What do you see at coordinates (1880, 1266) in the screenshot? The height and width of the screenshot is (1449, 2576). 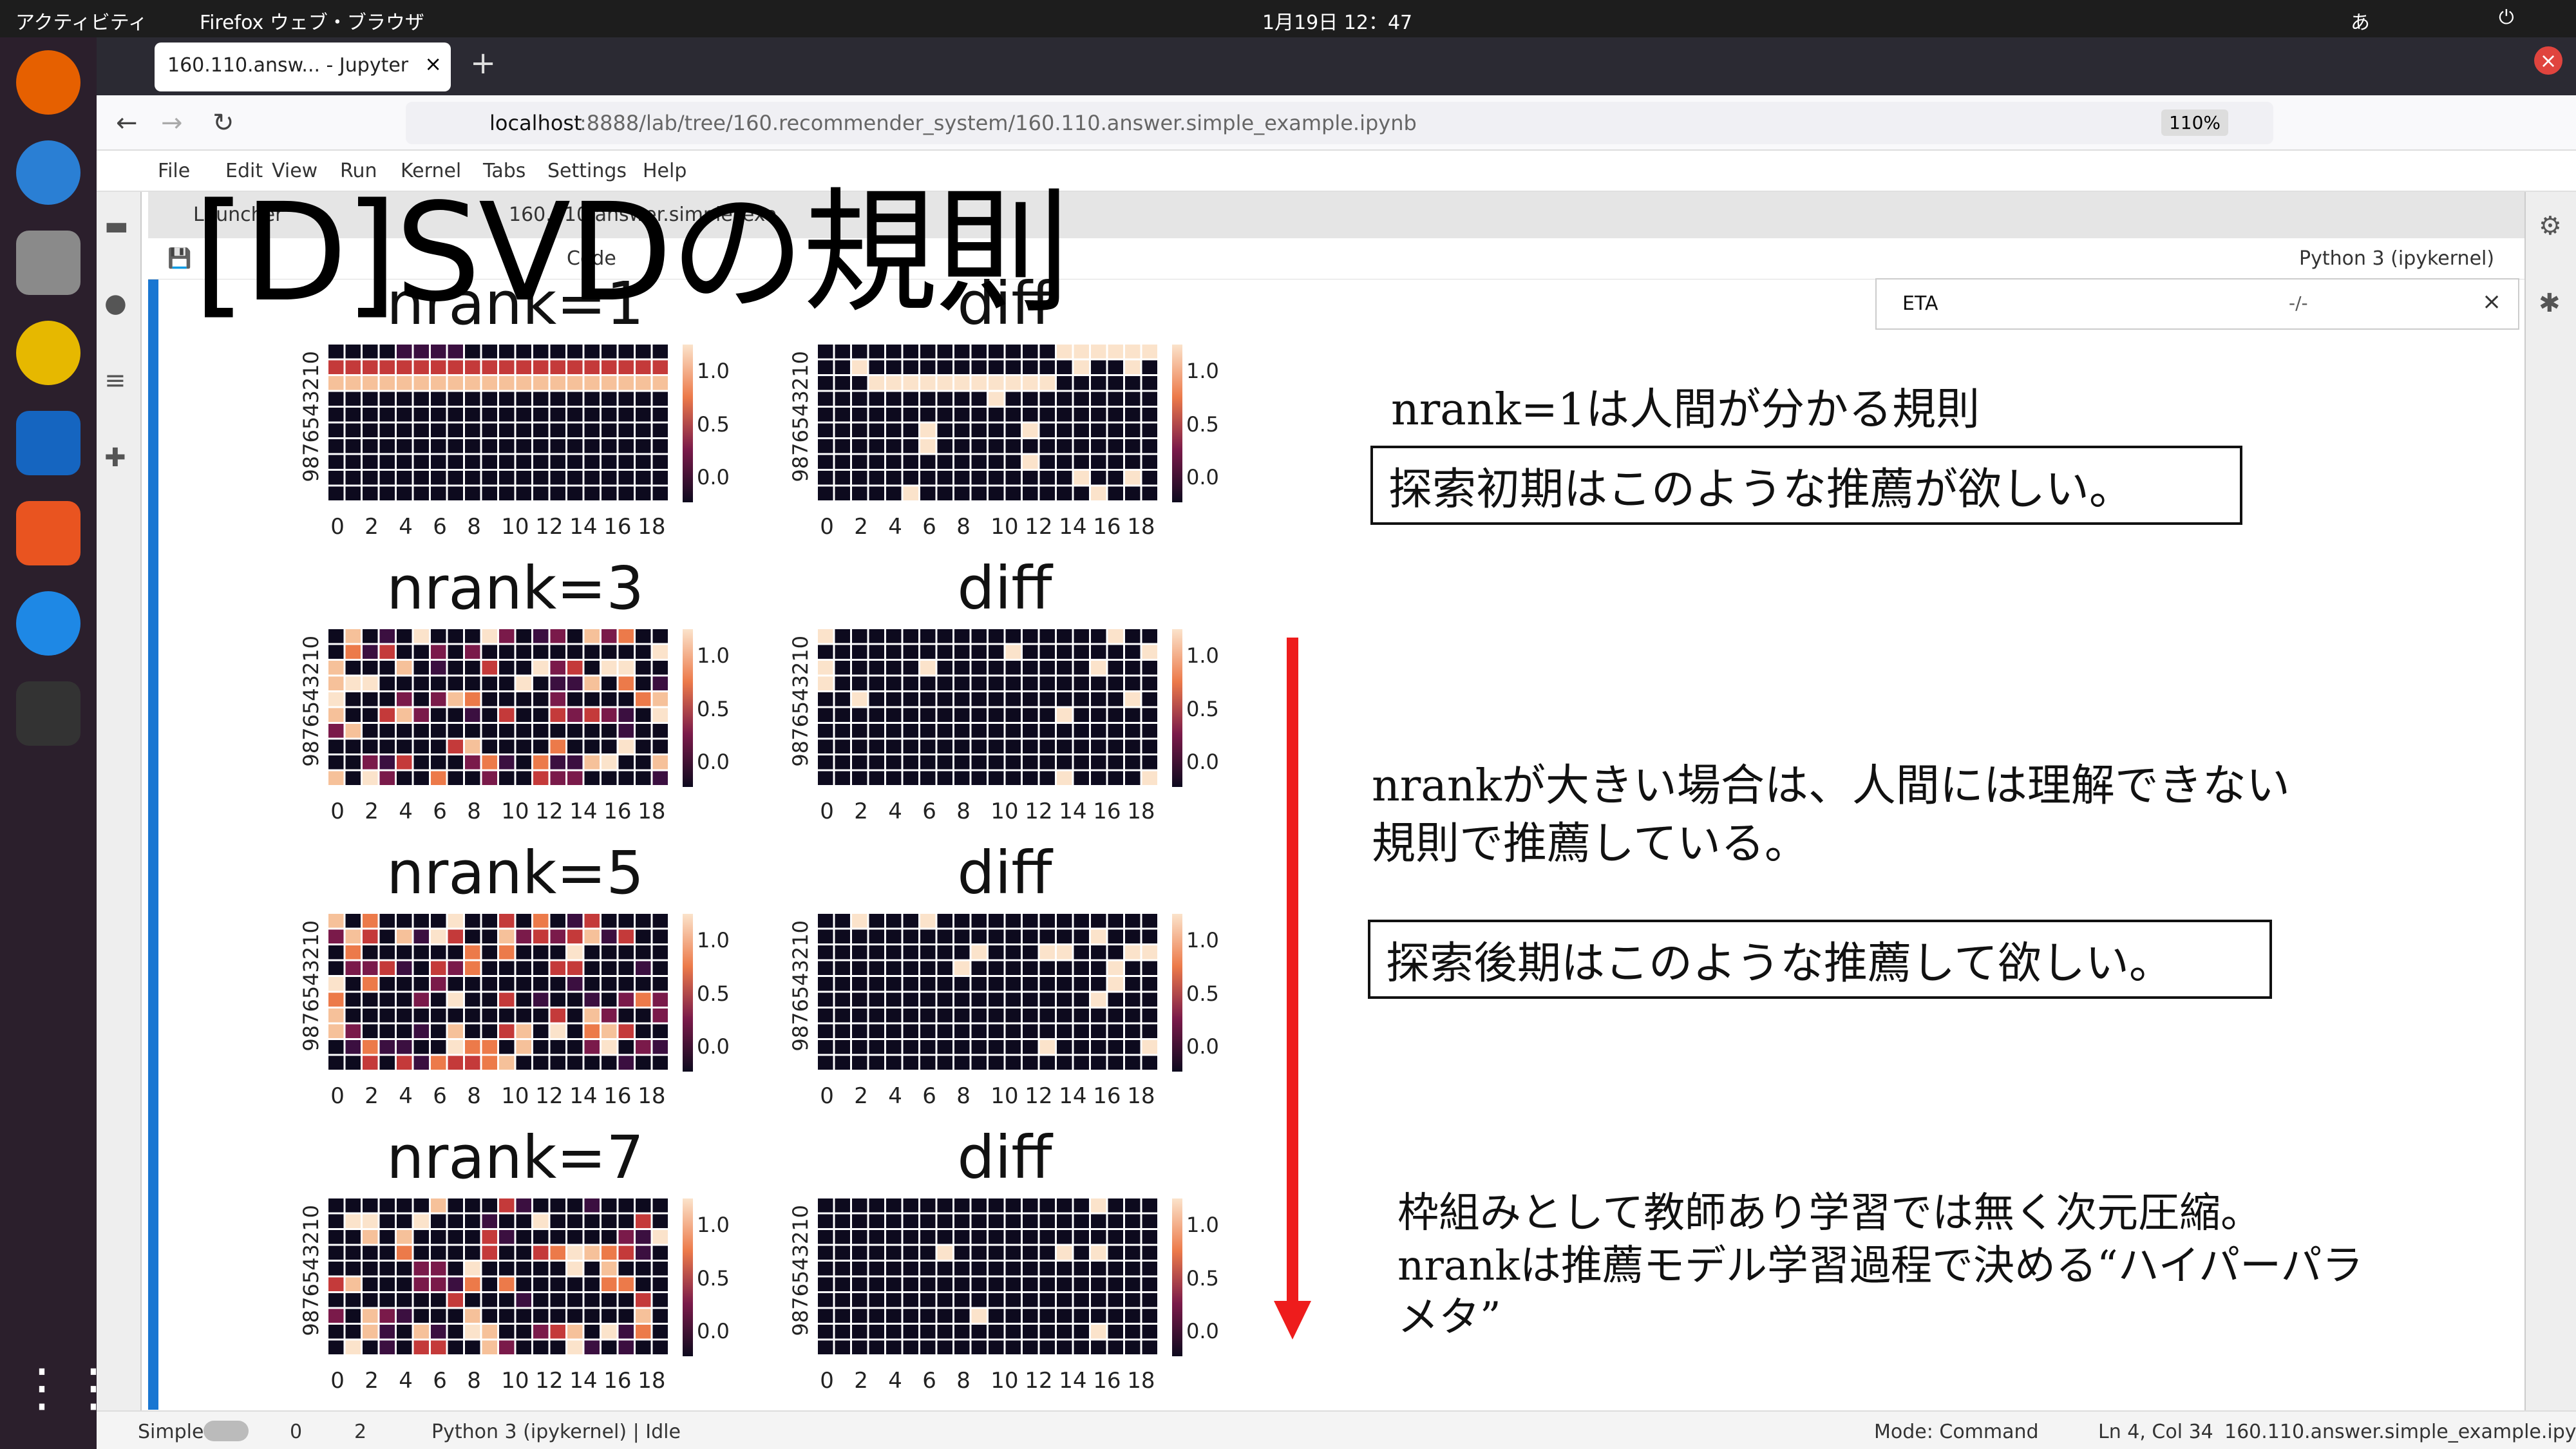 I see `annotation-framework-2: nrankは推薦モデル学習過程で決める“ハイパーパラ` at bounding box center [1880, 1266].